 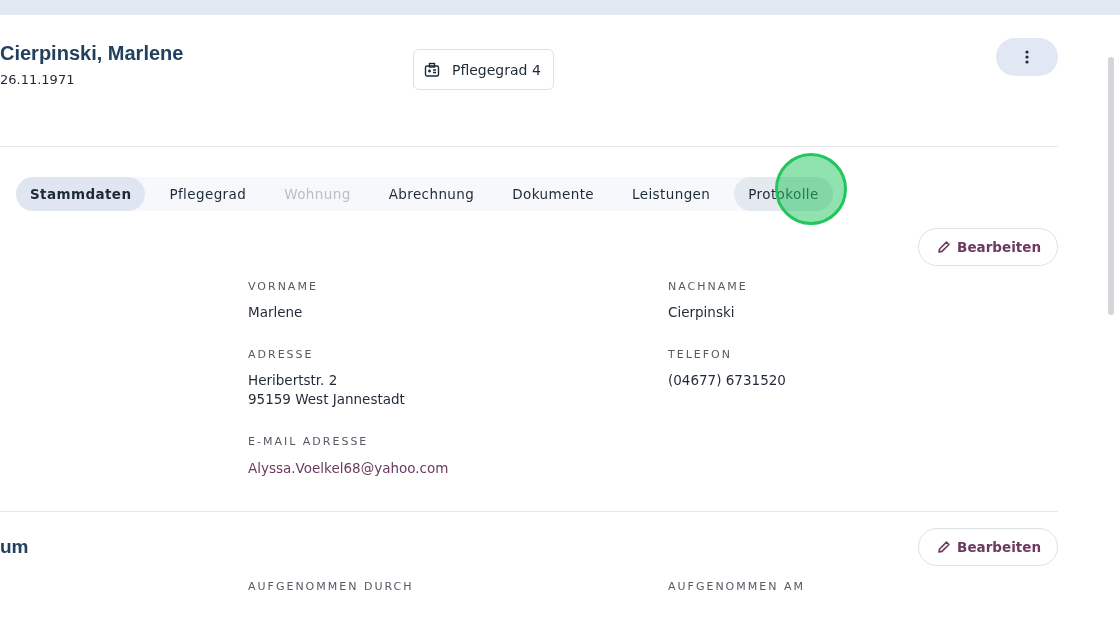 What do you see at coordinates (14, 547) in the screenshot?
I see `section-title: um` at bounding box center [14, 547].